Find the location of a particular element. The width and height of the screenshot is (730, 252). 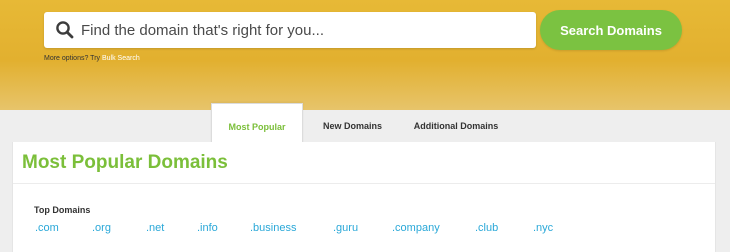

tld-link-net: .net is located at coordinates (155, 228).